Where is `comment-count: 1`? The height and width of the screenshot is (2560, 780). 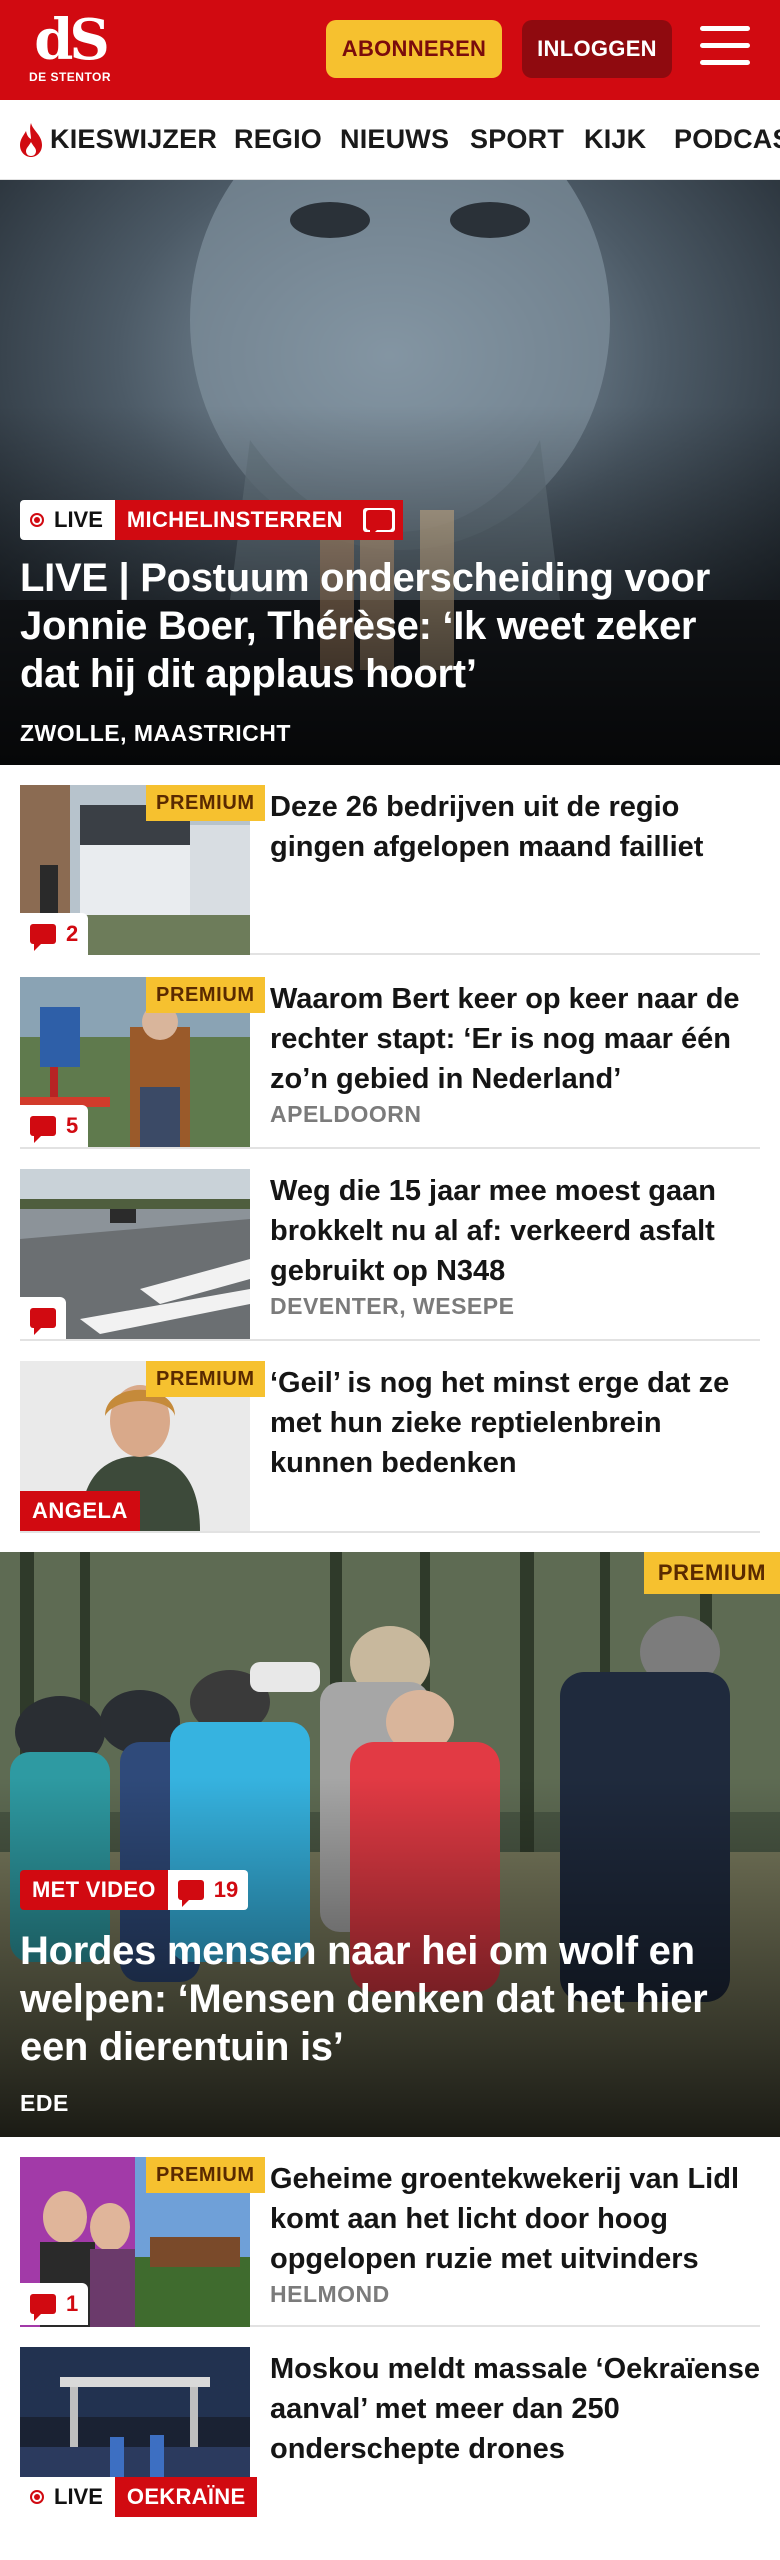 comment-count: 1 is located at coordinates (54, 2304).